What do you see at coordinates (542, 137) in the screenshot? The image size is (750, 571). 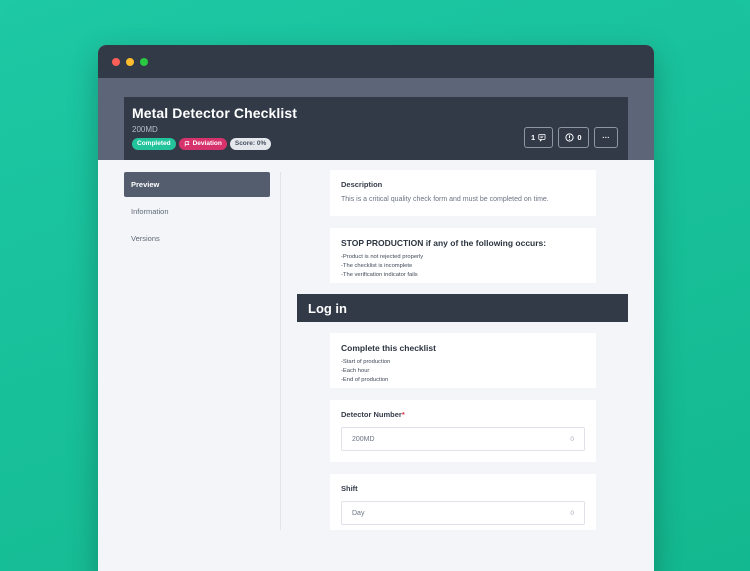 I see `comment-icon` at bounding box center [542, 137].